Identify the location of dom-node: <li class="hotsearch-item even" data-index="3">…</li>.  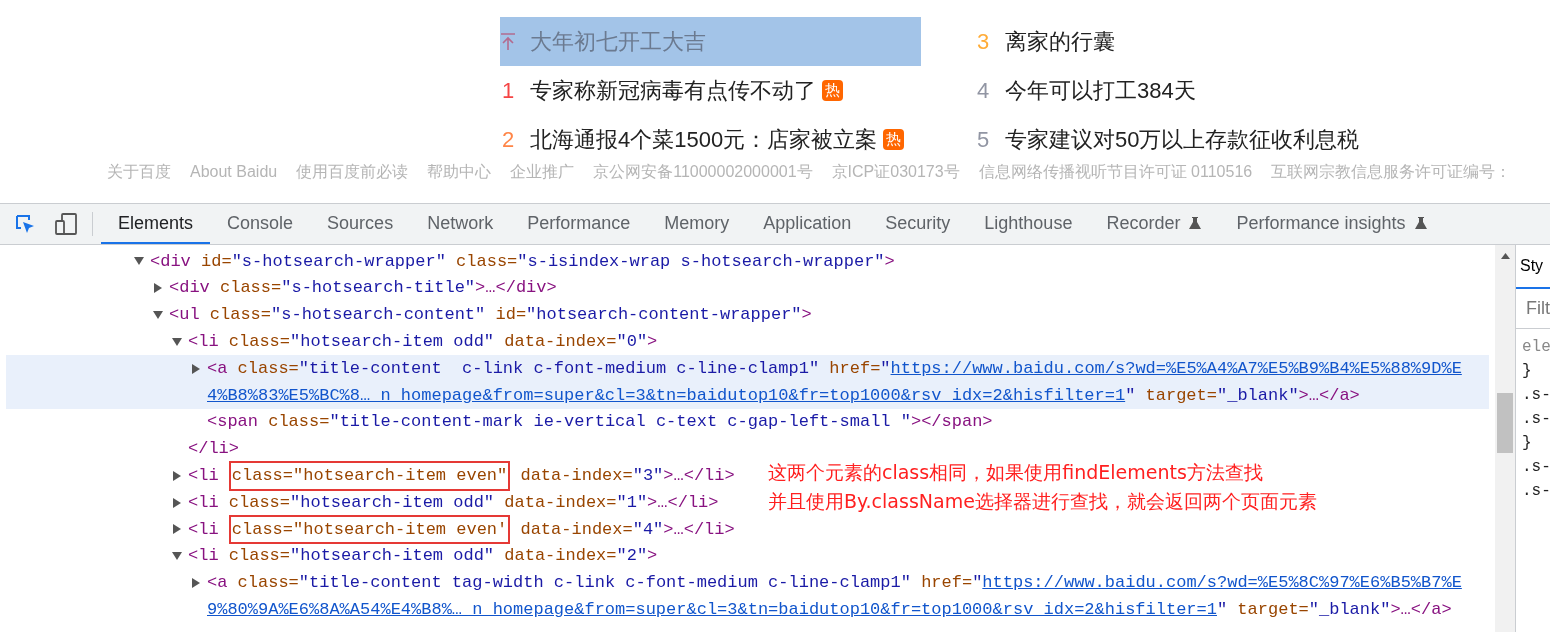
(370, 476).